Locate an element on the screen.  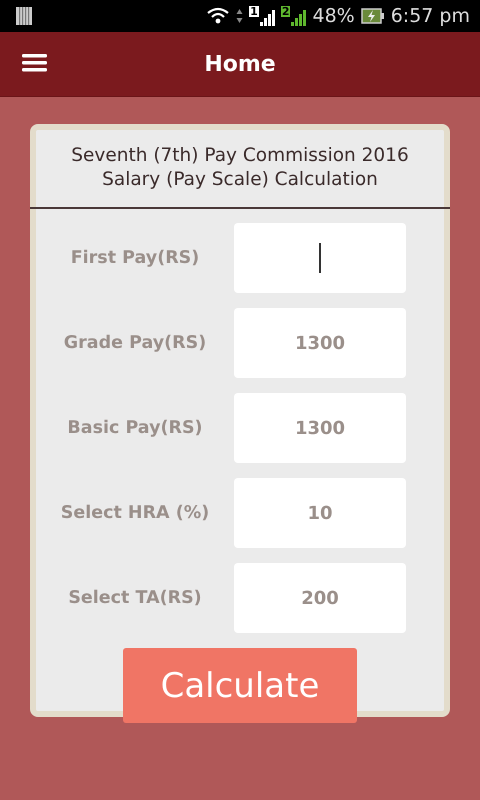
screen-title: Home is located at coordinates (240, 64).